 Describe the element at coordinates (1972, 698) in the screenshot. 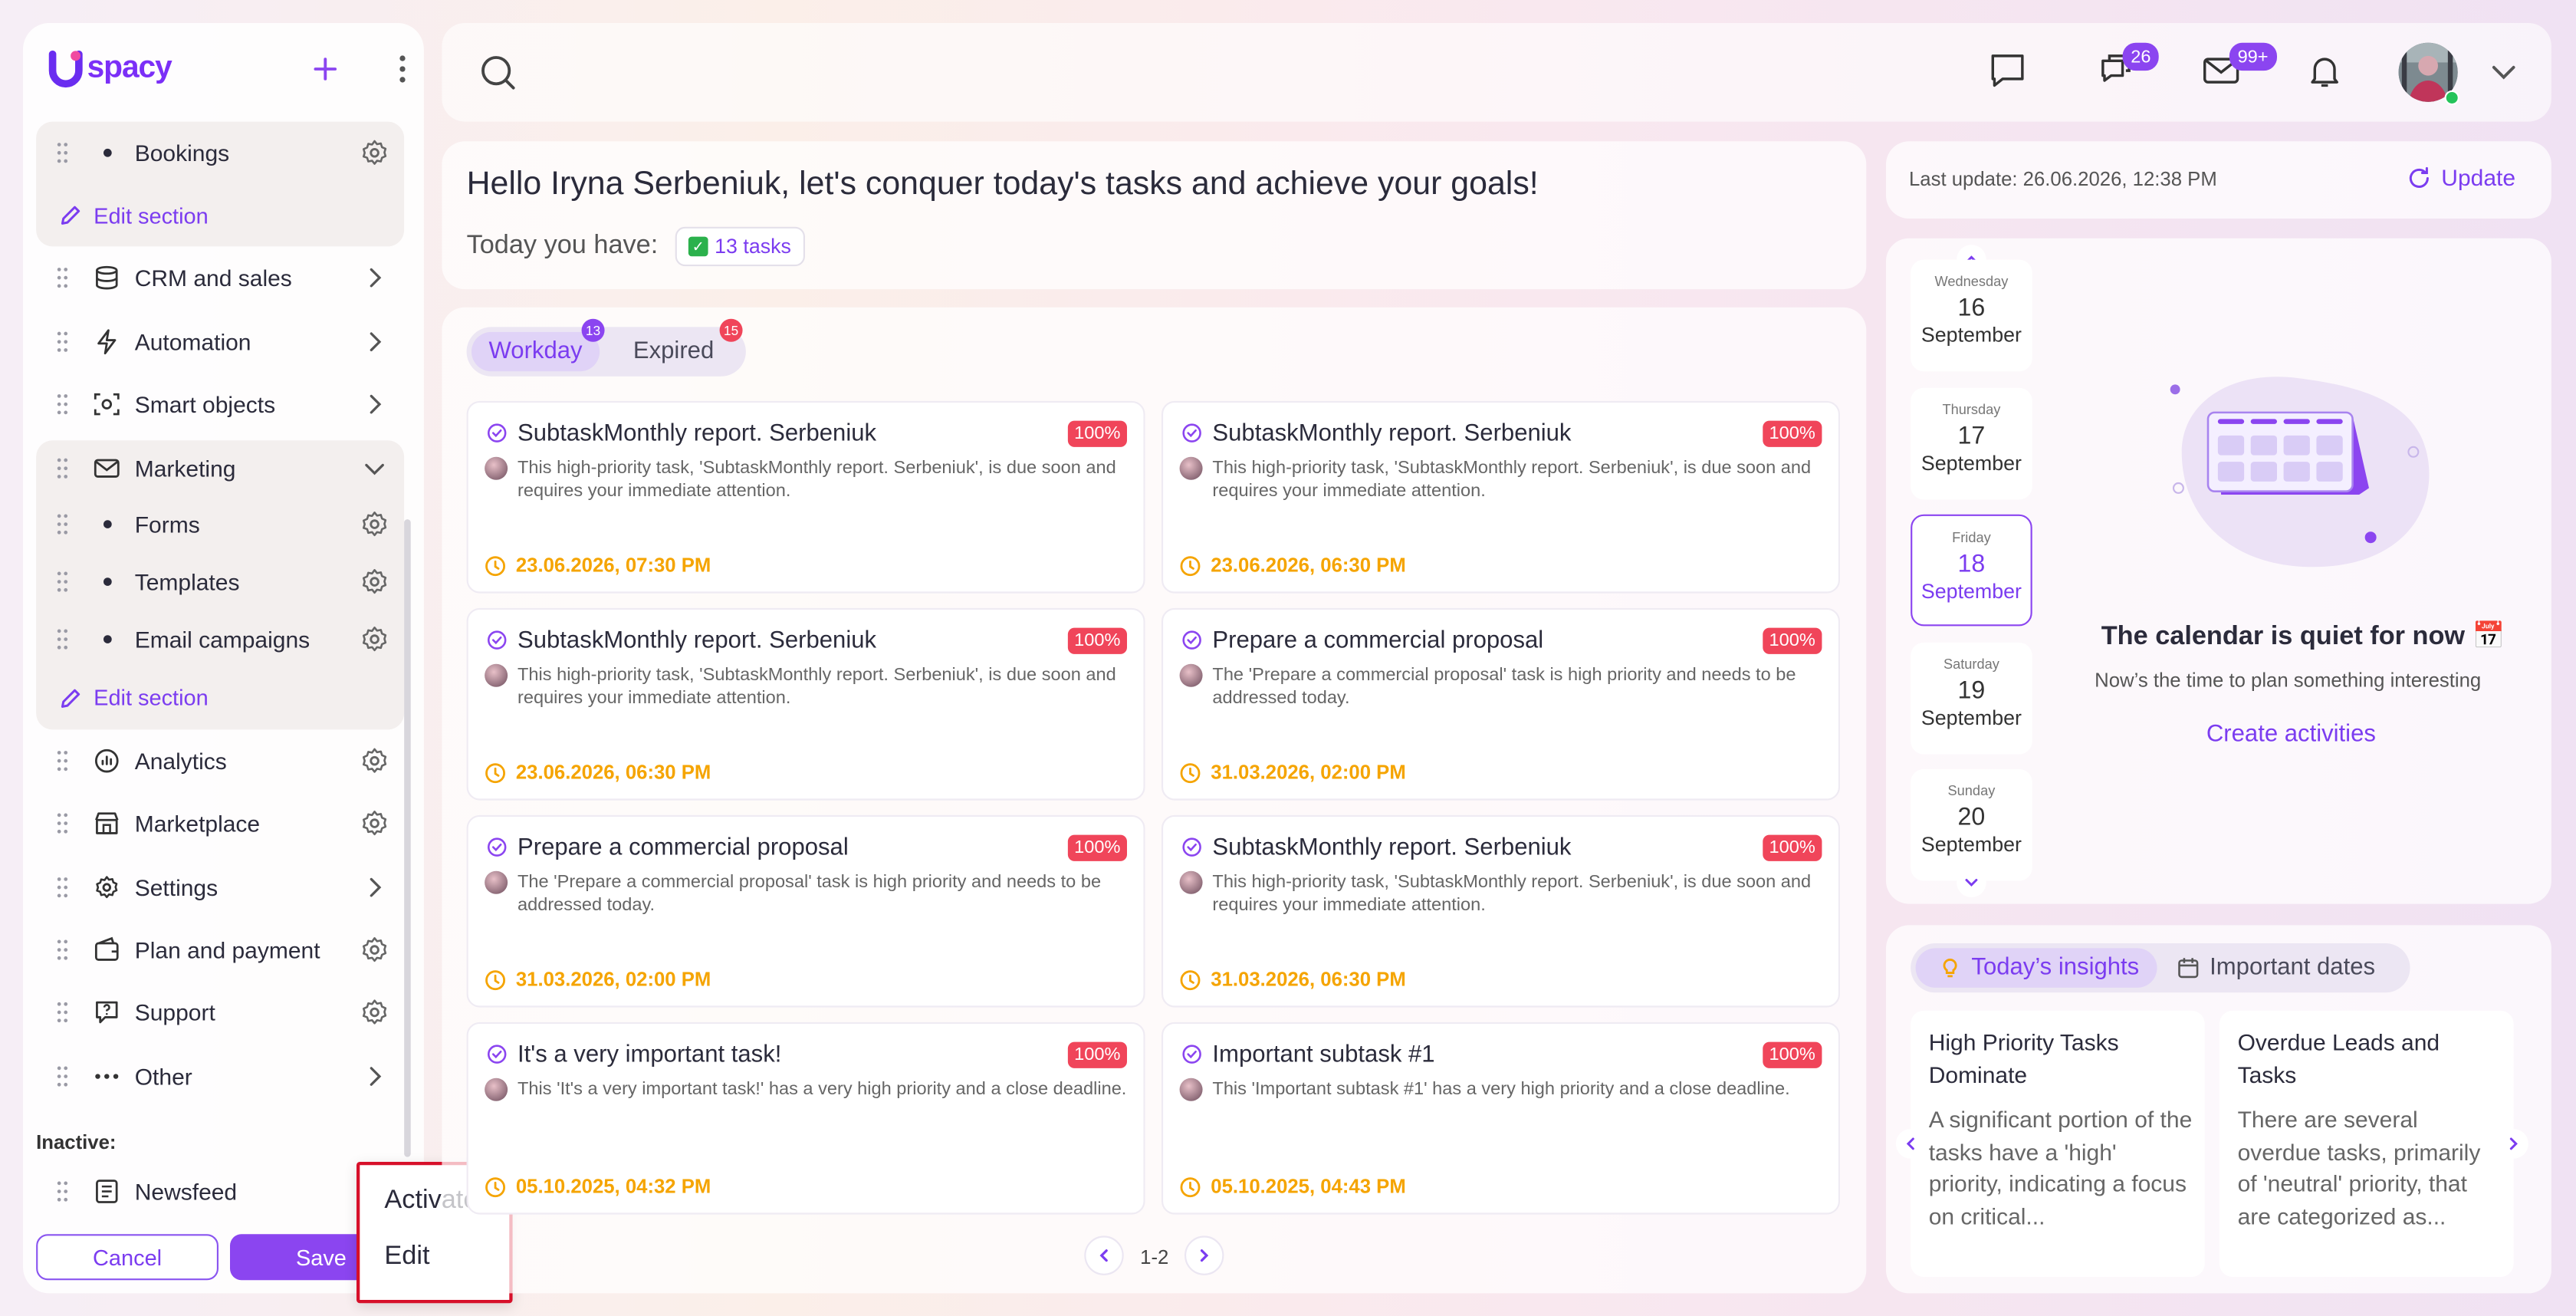

I see `calendar-day: Saturday 19 September` at that location.